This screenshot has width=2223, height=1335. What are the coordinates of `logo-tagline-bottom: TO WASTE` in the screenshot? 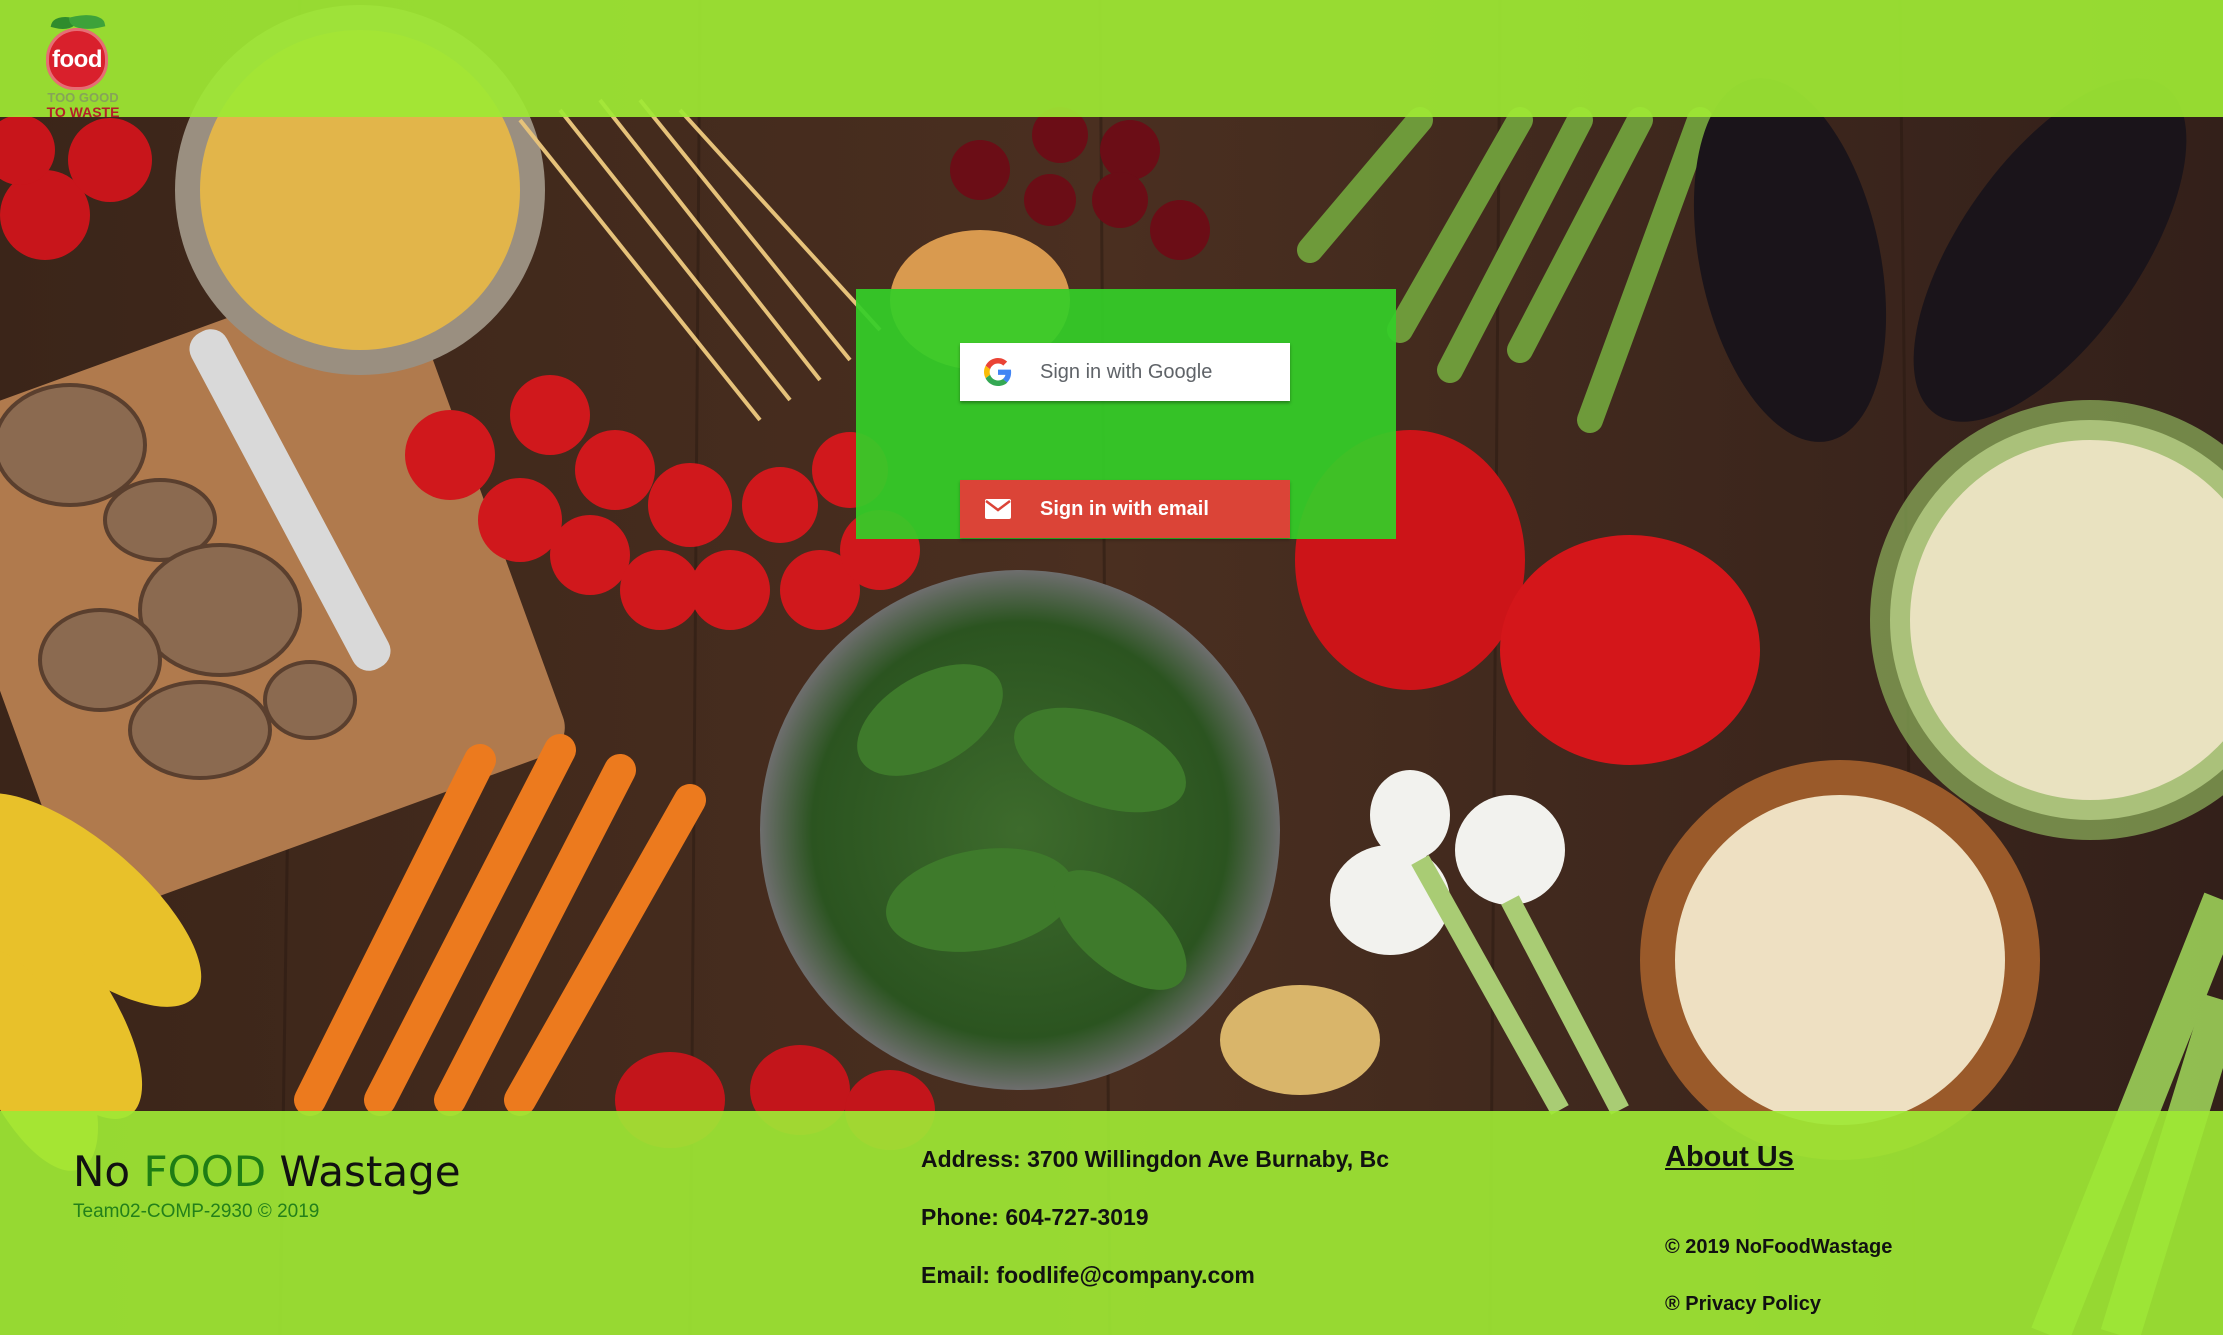 It's located at (83, 112).